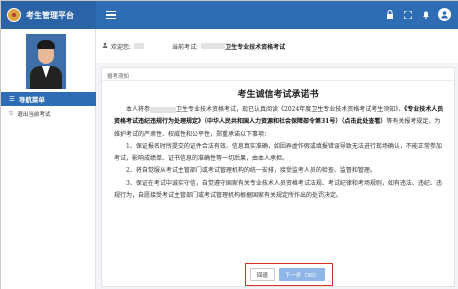  What do you see at coordinates (31, 100) in the screenshot?
I see `nav-menu-label: 导航菜单` at bounding box center [31, 100].